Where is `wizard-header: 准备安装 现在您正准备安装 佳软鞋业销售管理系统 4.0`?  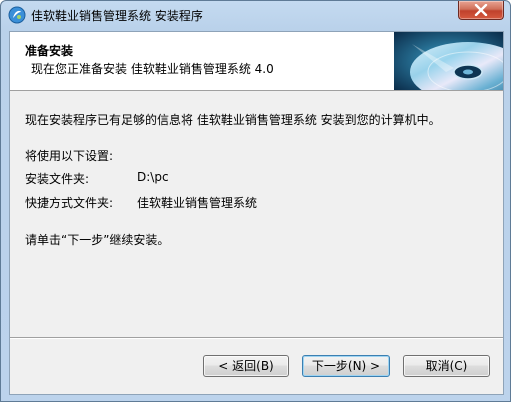 wizard-header: 准备安装 现在您正准备安装 佳软鞋业销售管理系统 4.0 is located at coordinates (256, 61).